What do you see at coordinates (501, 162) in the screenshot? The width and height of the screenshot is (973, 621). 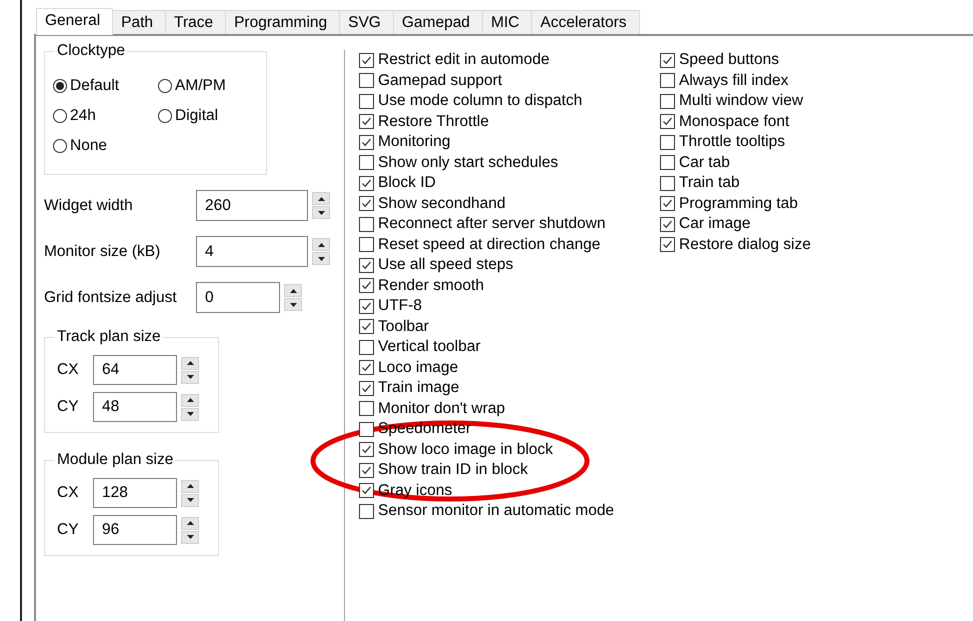 I see `checkbox-option: Show only start schedules` at bounding box center [501, 162].